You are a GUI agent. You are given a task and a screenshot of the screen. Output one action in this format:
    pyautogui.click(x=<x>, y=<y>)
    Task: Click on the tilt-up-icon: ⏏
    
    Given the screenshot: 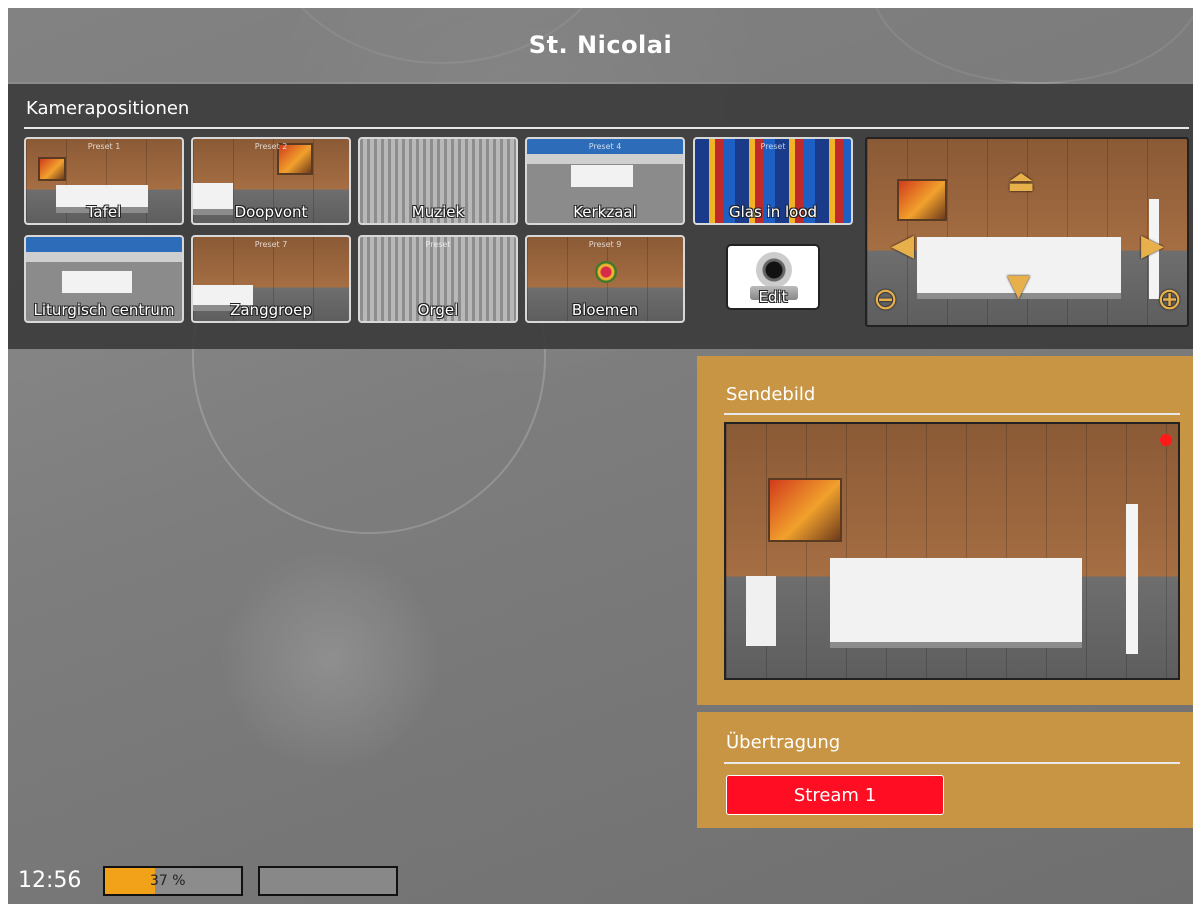 What is the action you would take?
    pyautogui.click(x=1021, y=182)
    